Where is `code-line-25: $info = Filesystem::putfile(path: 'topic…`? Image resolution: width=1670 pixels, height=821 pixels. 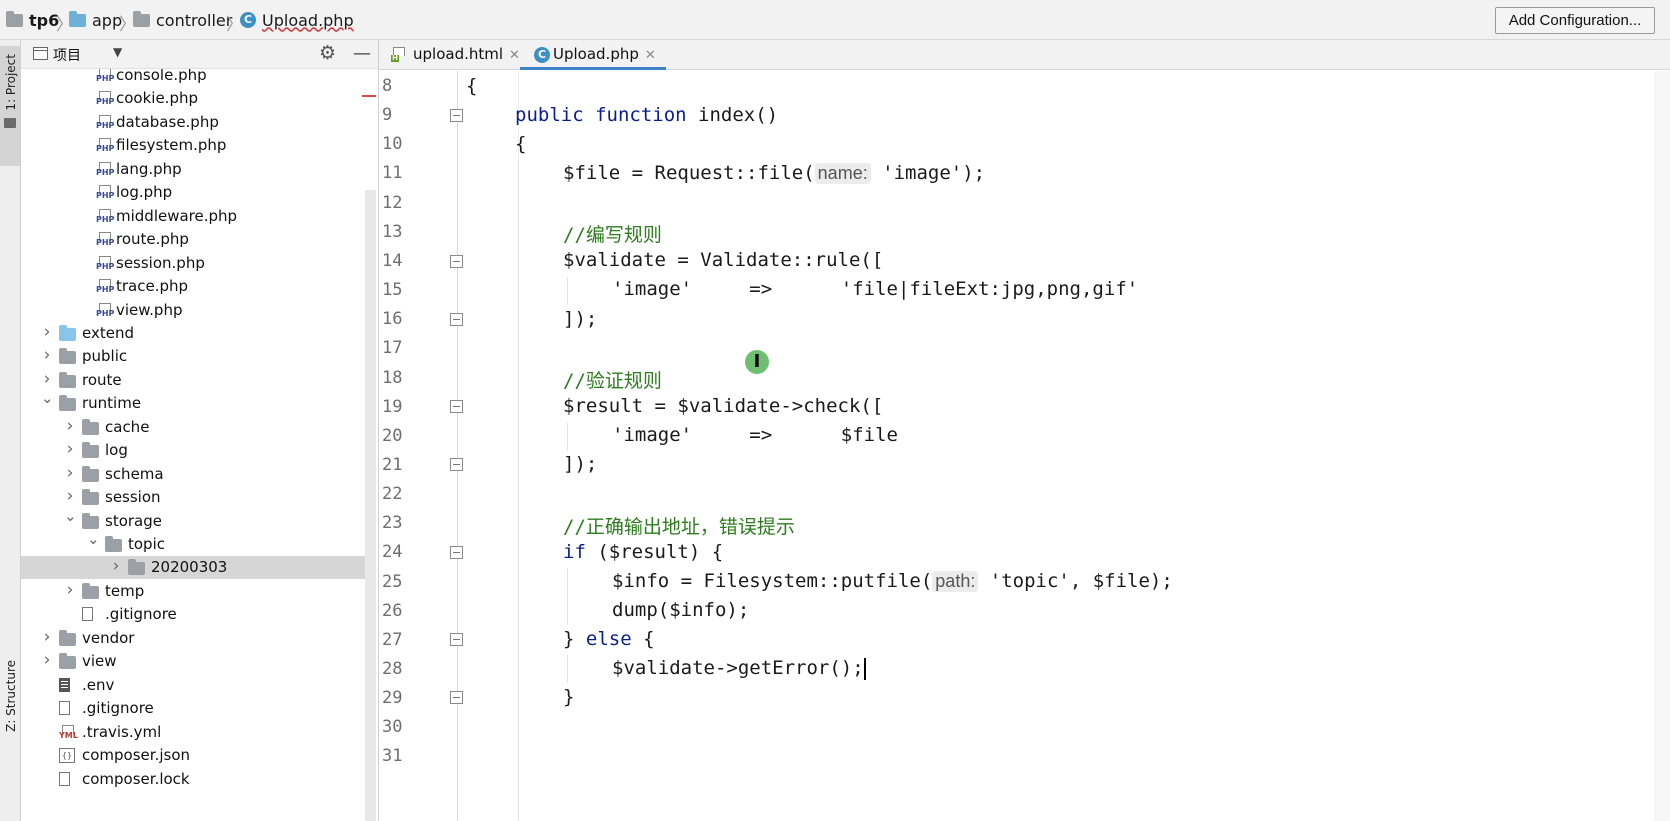
code-line-25: $info = Filesystem::putfile(path: 'topic… is located at coordinates (892, 581).